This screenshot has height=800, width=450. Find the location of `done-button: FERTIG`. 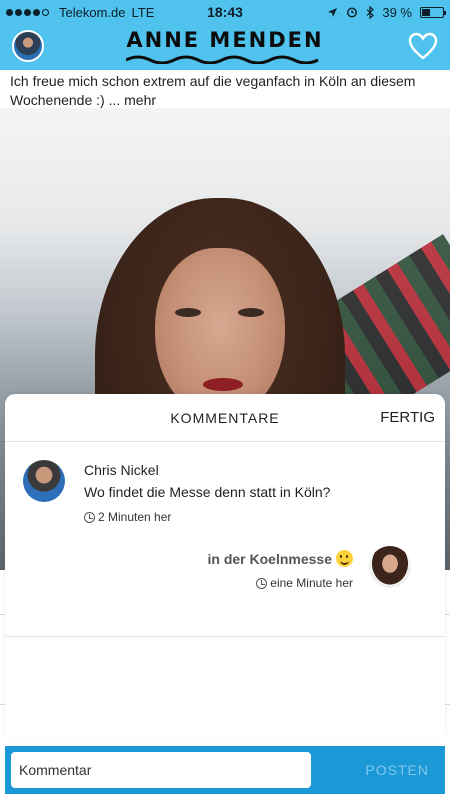

done-button: FERTIG is located at coordinates (407, 417).